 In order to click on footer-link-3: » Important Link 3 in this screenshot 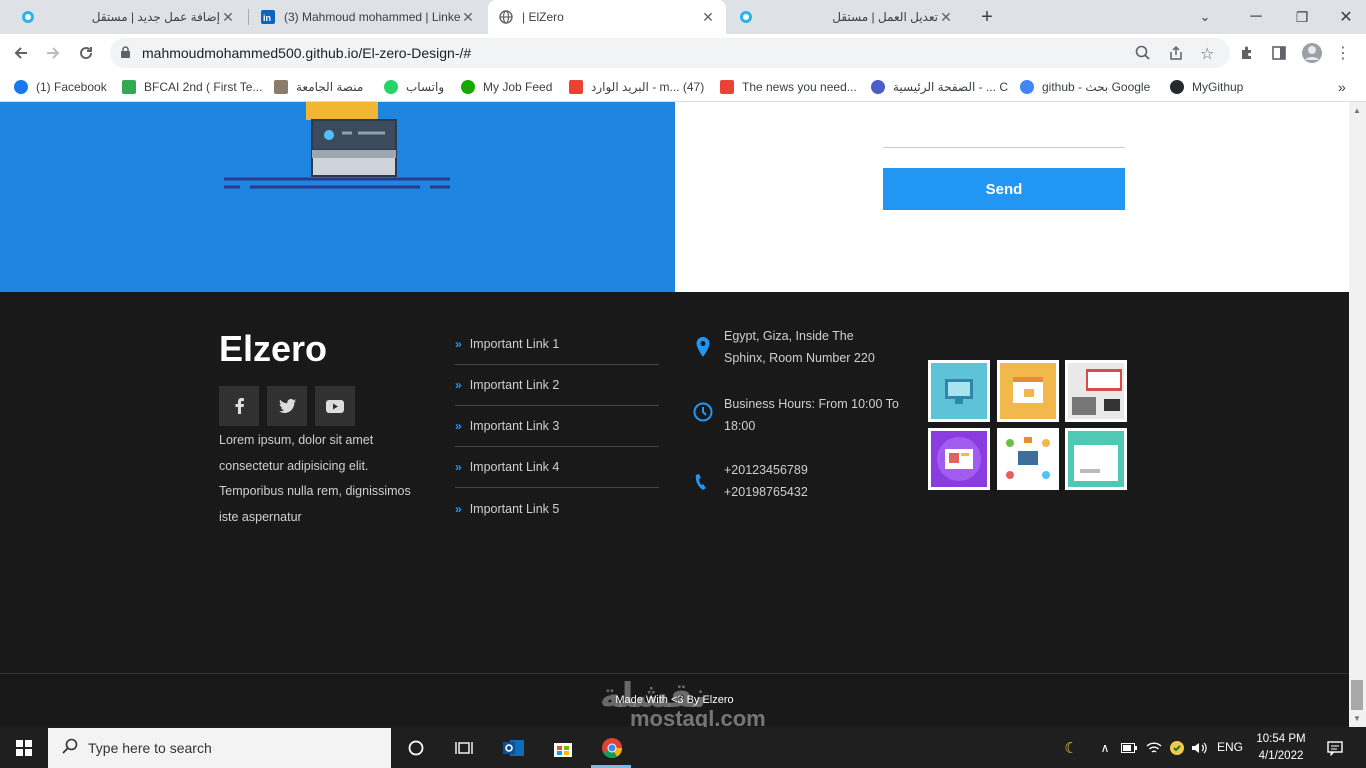, I will do `click(557, 426)`.